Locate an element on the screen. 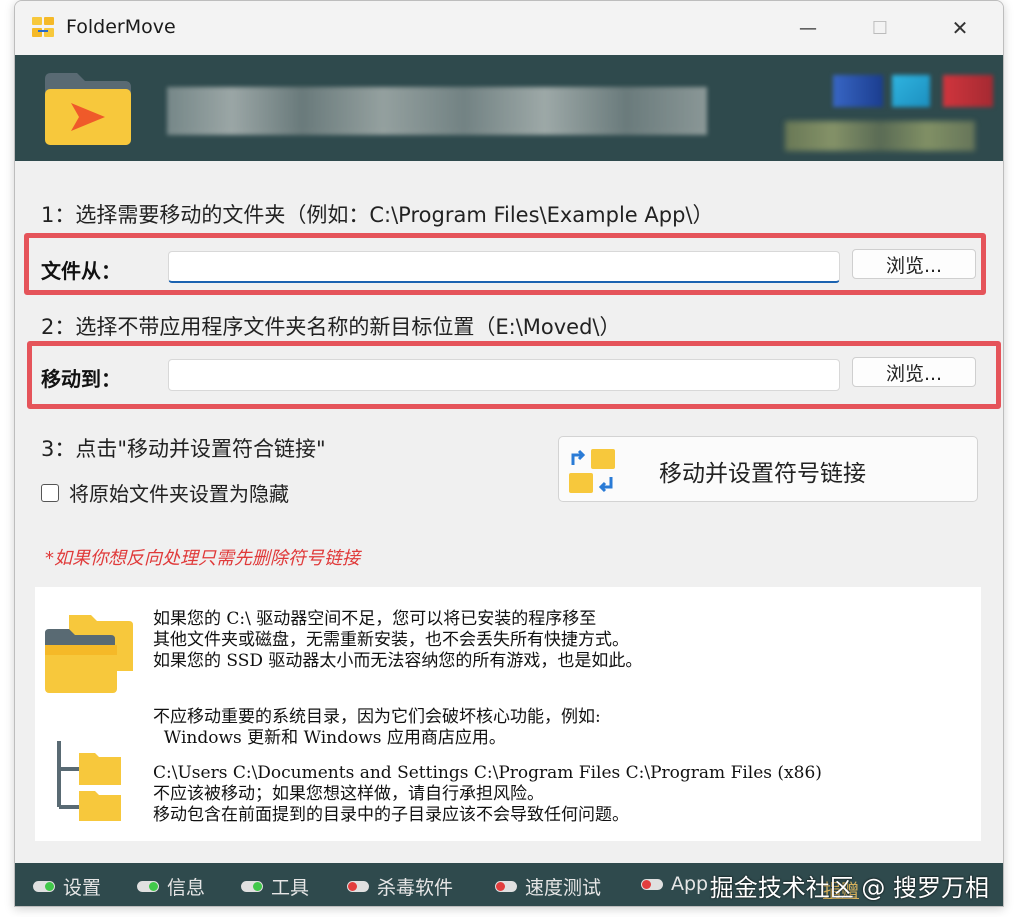 This screenshot has width=1015, height=917. banner-subtitle-blurred is located at coordinates (880, 136).